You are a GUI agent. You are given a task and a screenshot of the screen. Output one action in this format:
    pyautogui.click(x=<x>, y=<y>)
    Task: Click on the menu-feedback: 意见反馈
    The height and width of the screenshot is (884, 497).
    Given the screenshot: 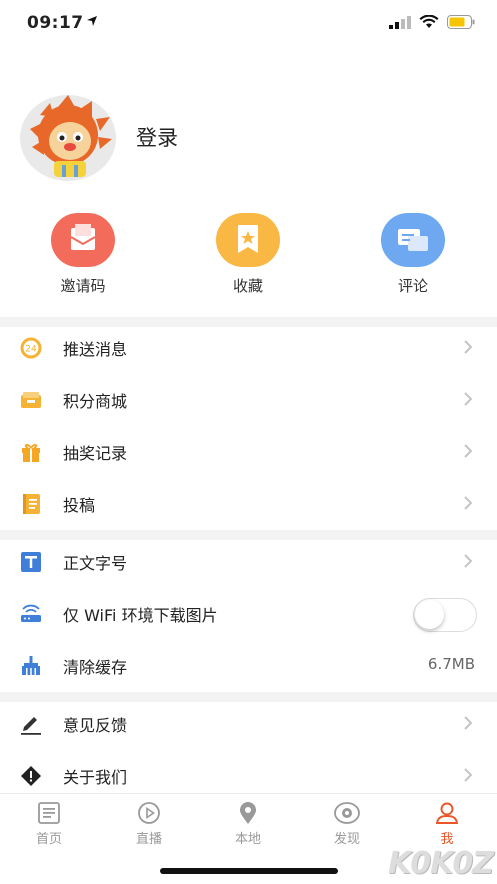 What is the action you would take?
    pyautogui.click(x=248, y=724)
    